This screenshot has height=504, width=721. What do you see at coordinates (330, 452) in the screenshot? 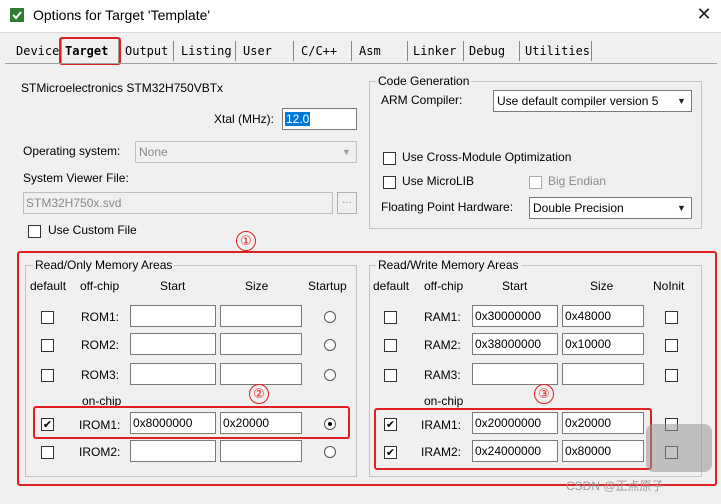
I see `irom2-startup-radio` at bounding box center [330, 452].